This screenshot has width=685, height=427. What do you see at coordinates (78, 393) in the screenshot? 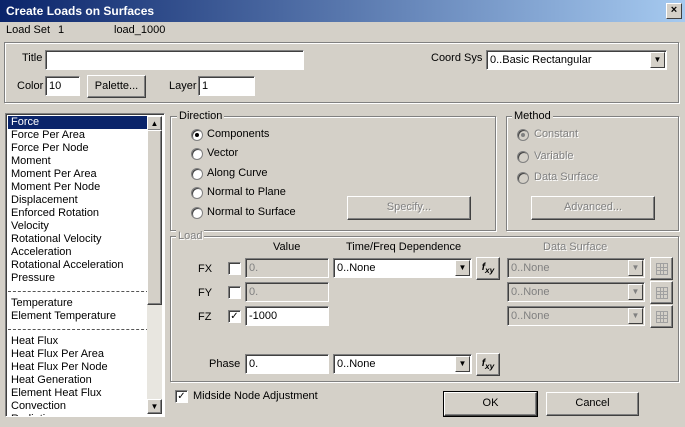
I see `list-item: Element Heat Flux` at bounding box center [78, 393].